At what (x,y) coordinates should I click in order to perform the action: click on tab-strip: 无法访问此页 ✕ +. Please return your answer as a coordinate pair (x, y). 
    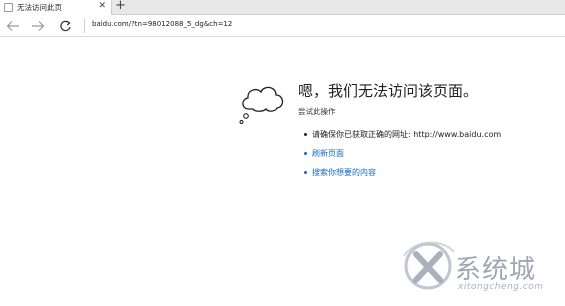
    Looking at the image, I should click on (282, 7).